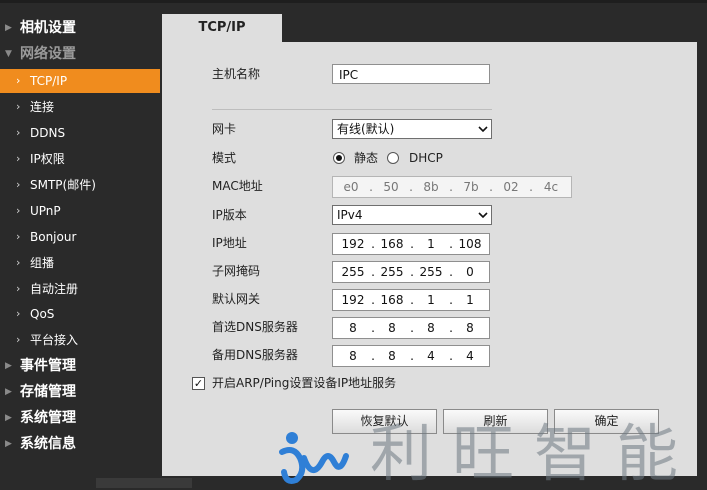  I want to click on mode-label: 模式, so click(224, 158).